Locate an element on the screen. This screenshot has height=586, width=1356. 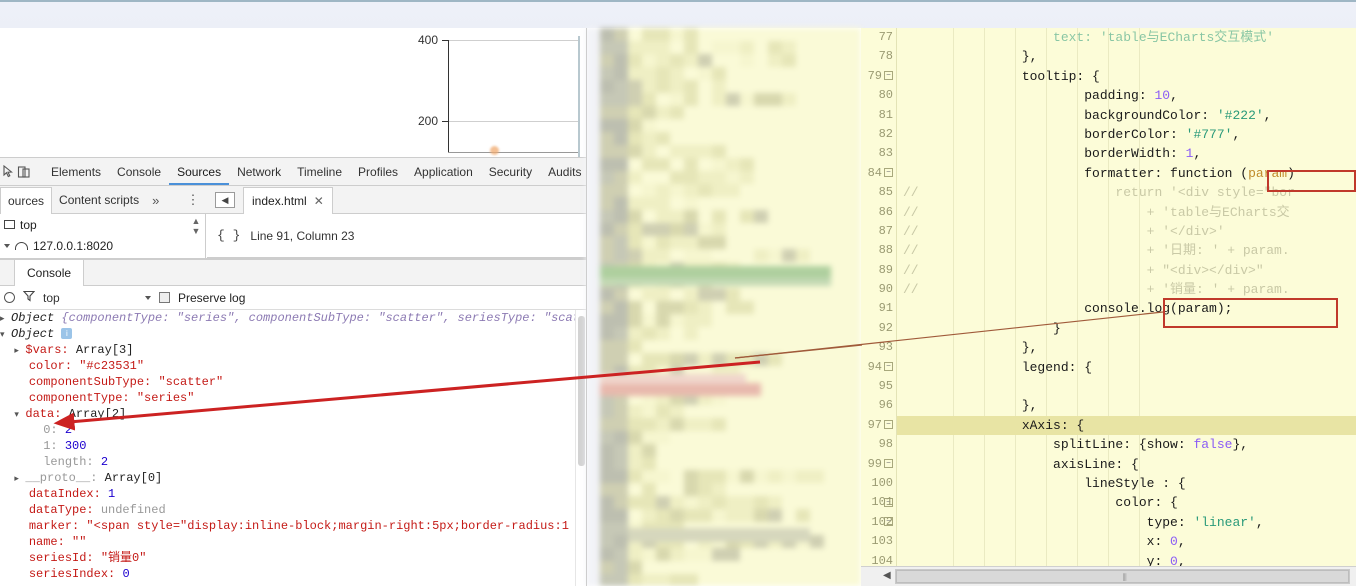
collapse-arrow-icon: ▾ is located at coordinates (5, 335).